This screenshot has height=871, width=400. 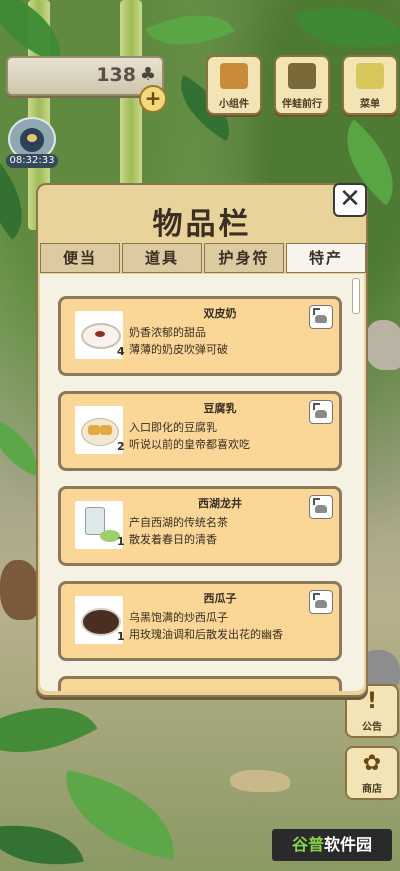 I want to click on item-description: 奶香浓郁的甜品, so click(x=167, y=332).